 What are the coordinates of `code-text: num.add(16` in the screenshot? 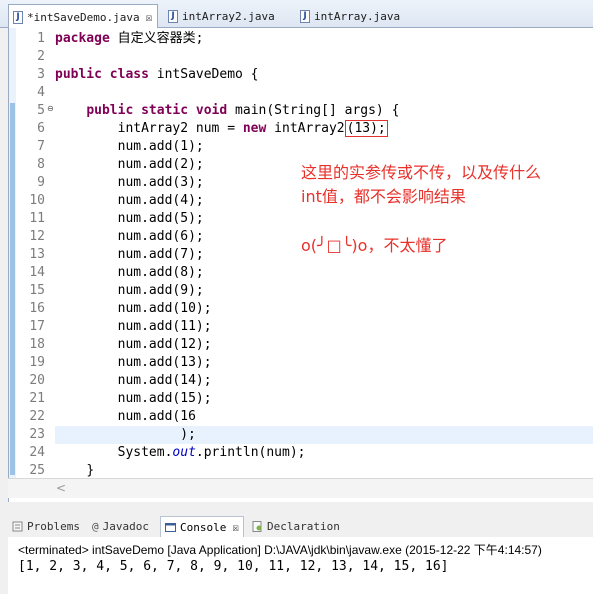 It's located at (156, 416).